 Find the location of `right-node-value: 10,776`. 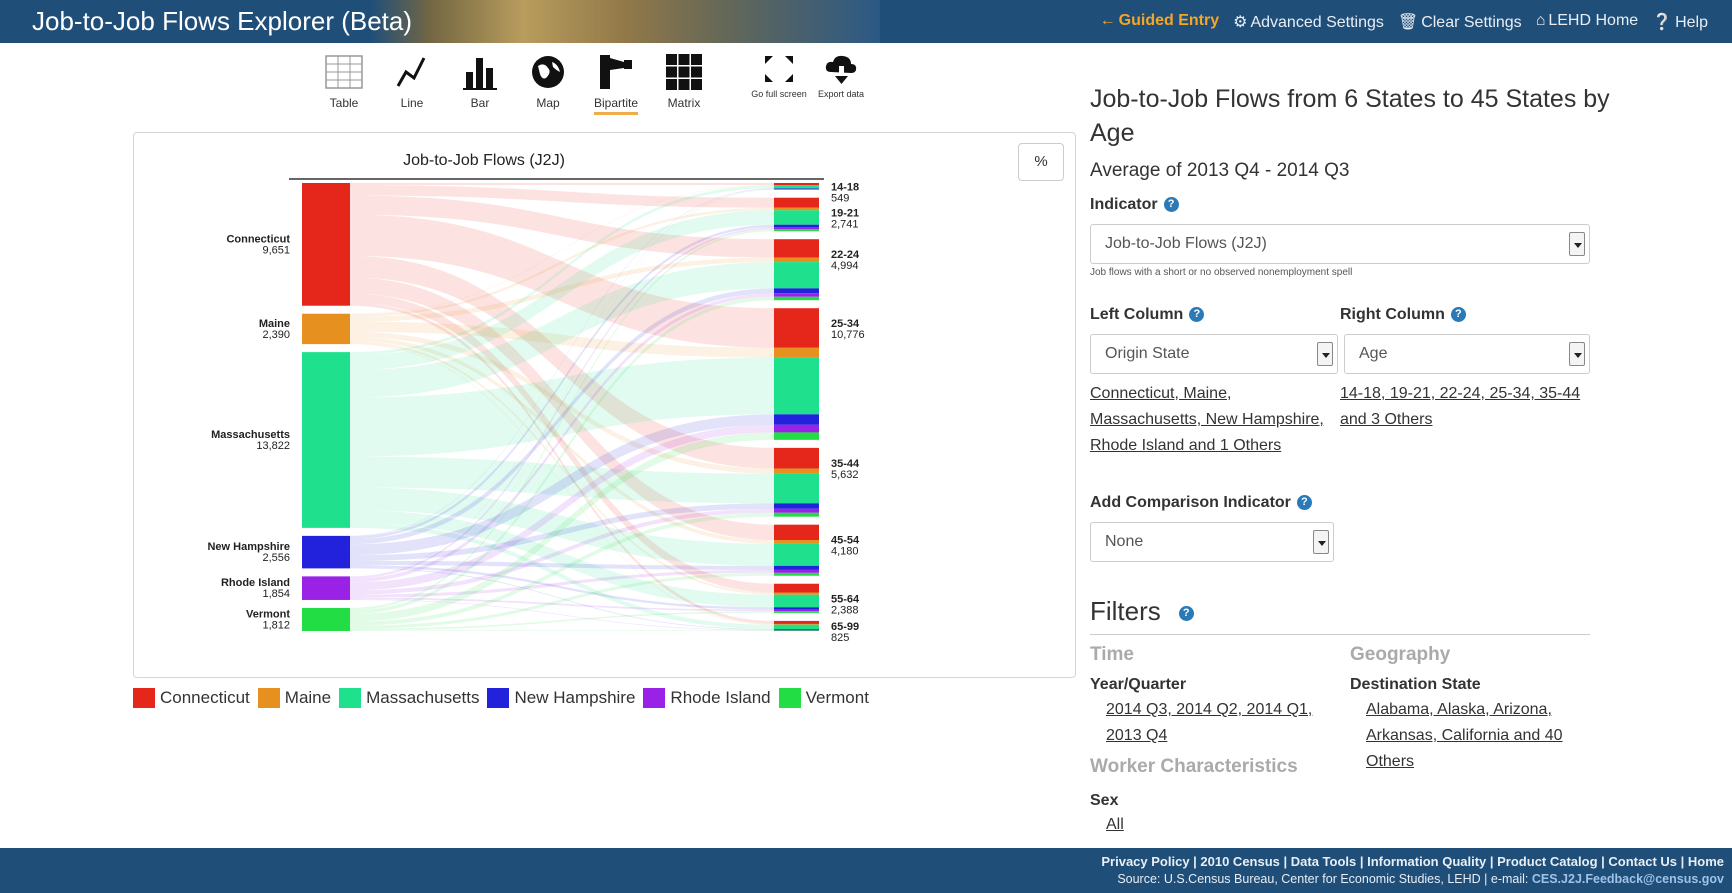

right-node-value: 10,776 is located at coordinates (848, 335).